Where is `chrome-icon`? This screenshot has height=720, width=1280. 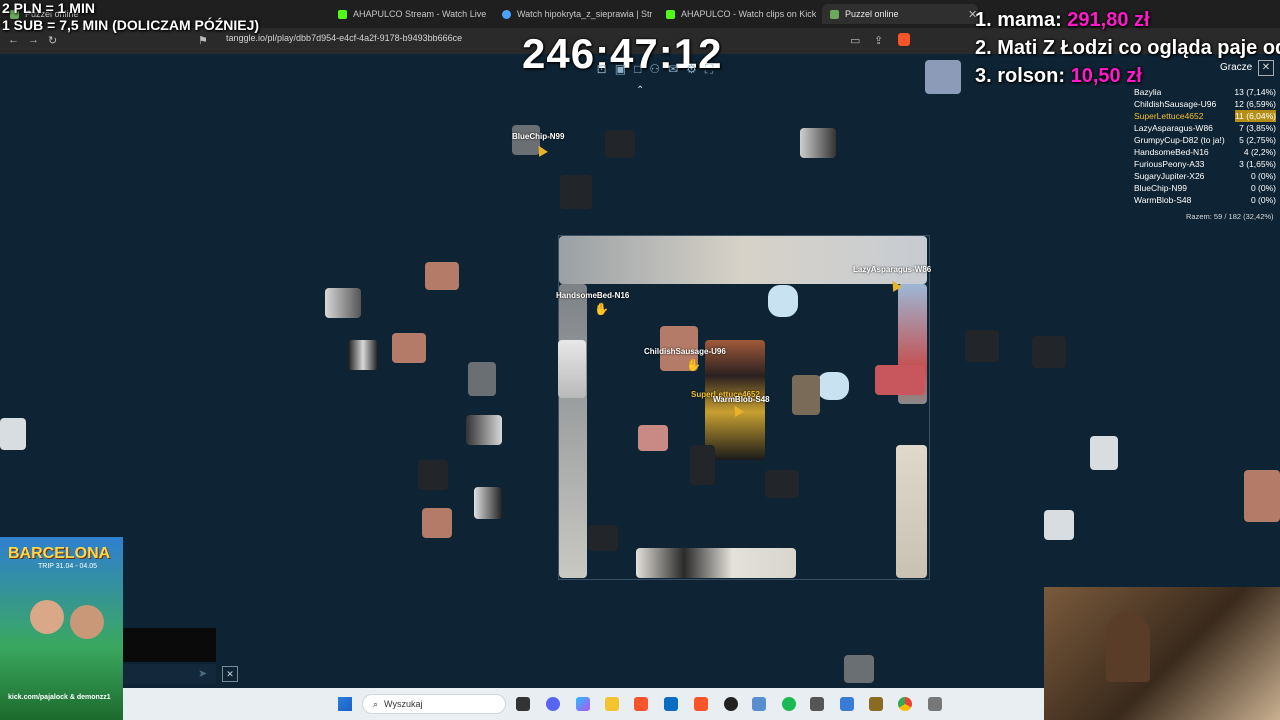
chrome-icon is located at coordinates (905, 704).